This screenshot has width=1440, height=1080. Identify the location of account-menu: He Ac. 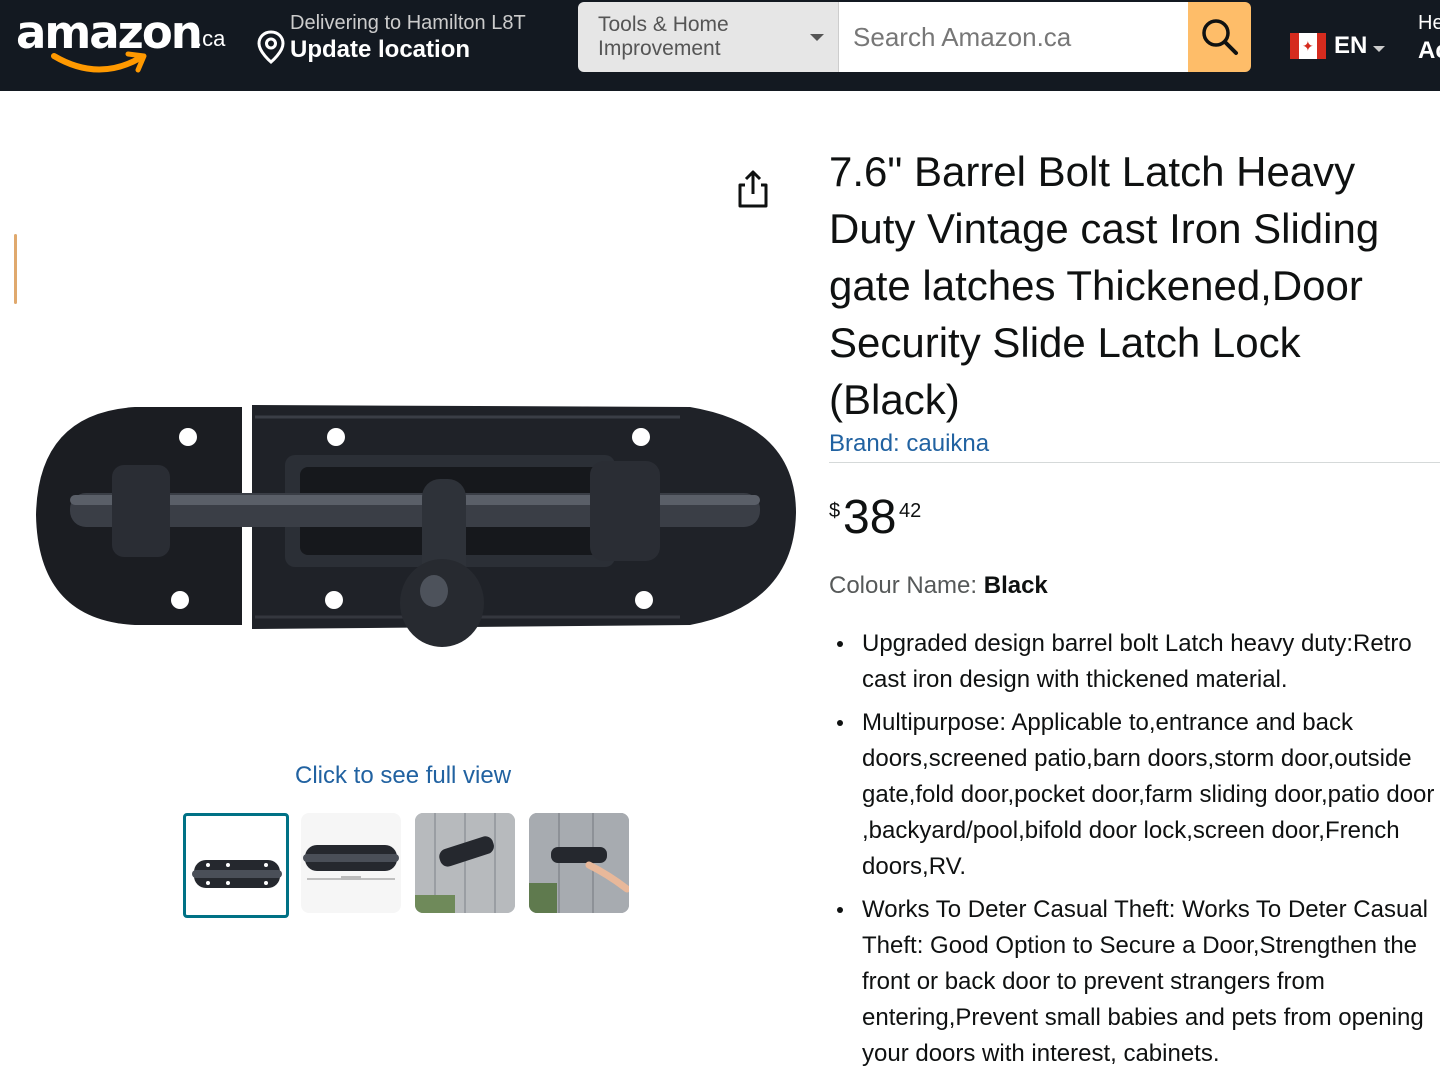
(1429, 38).